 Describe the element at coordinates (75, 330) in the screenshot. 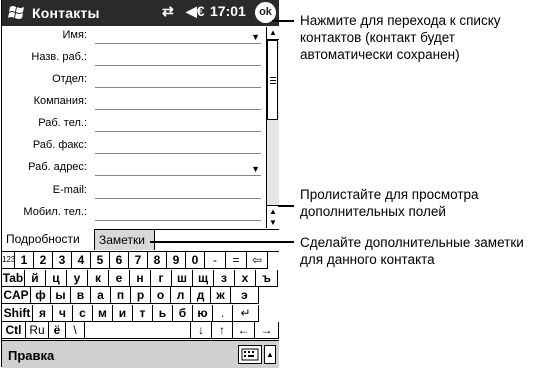

I see `key: \` at that location.